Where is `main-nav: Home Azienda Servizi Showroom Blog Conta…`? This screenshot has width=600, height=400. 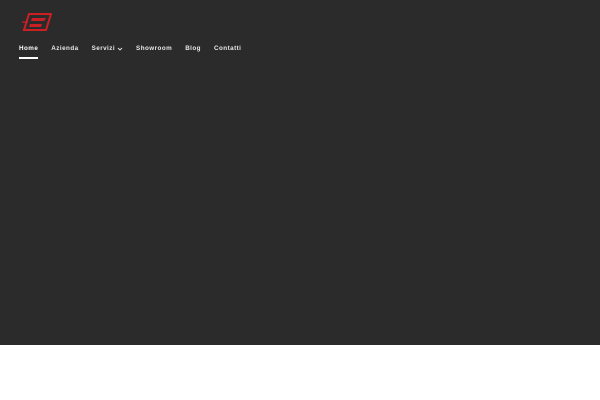 main-nav: Home Azienda Servizi Showroom Blog Conta… is located at coordinates (136, 53).